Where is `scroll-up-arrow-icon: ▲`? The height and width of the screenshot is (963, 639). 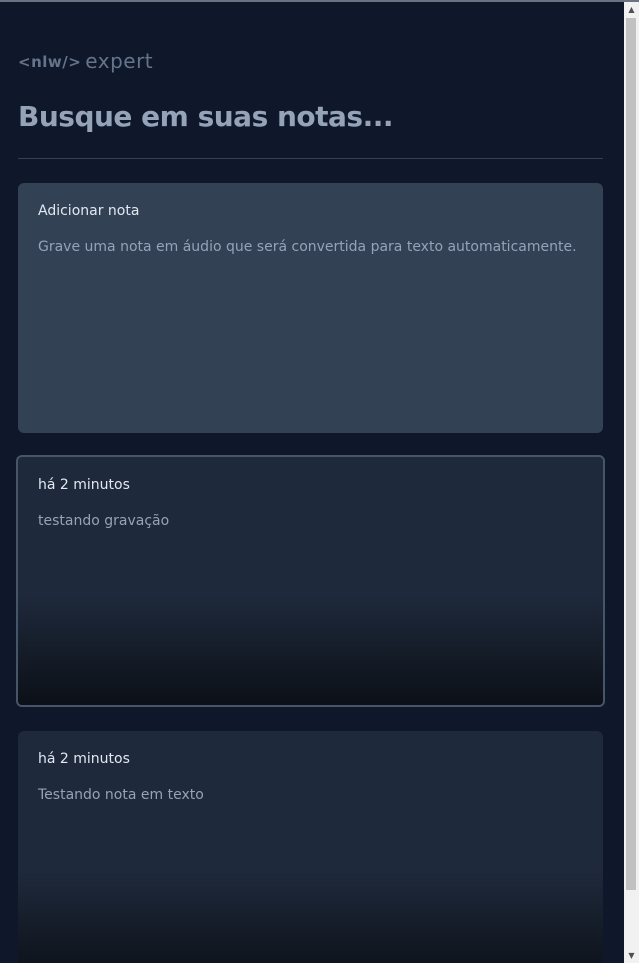
scroll-up-arrow-icon: ▲ is located at coordinates (631, 9).